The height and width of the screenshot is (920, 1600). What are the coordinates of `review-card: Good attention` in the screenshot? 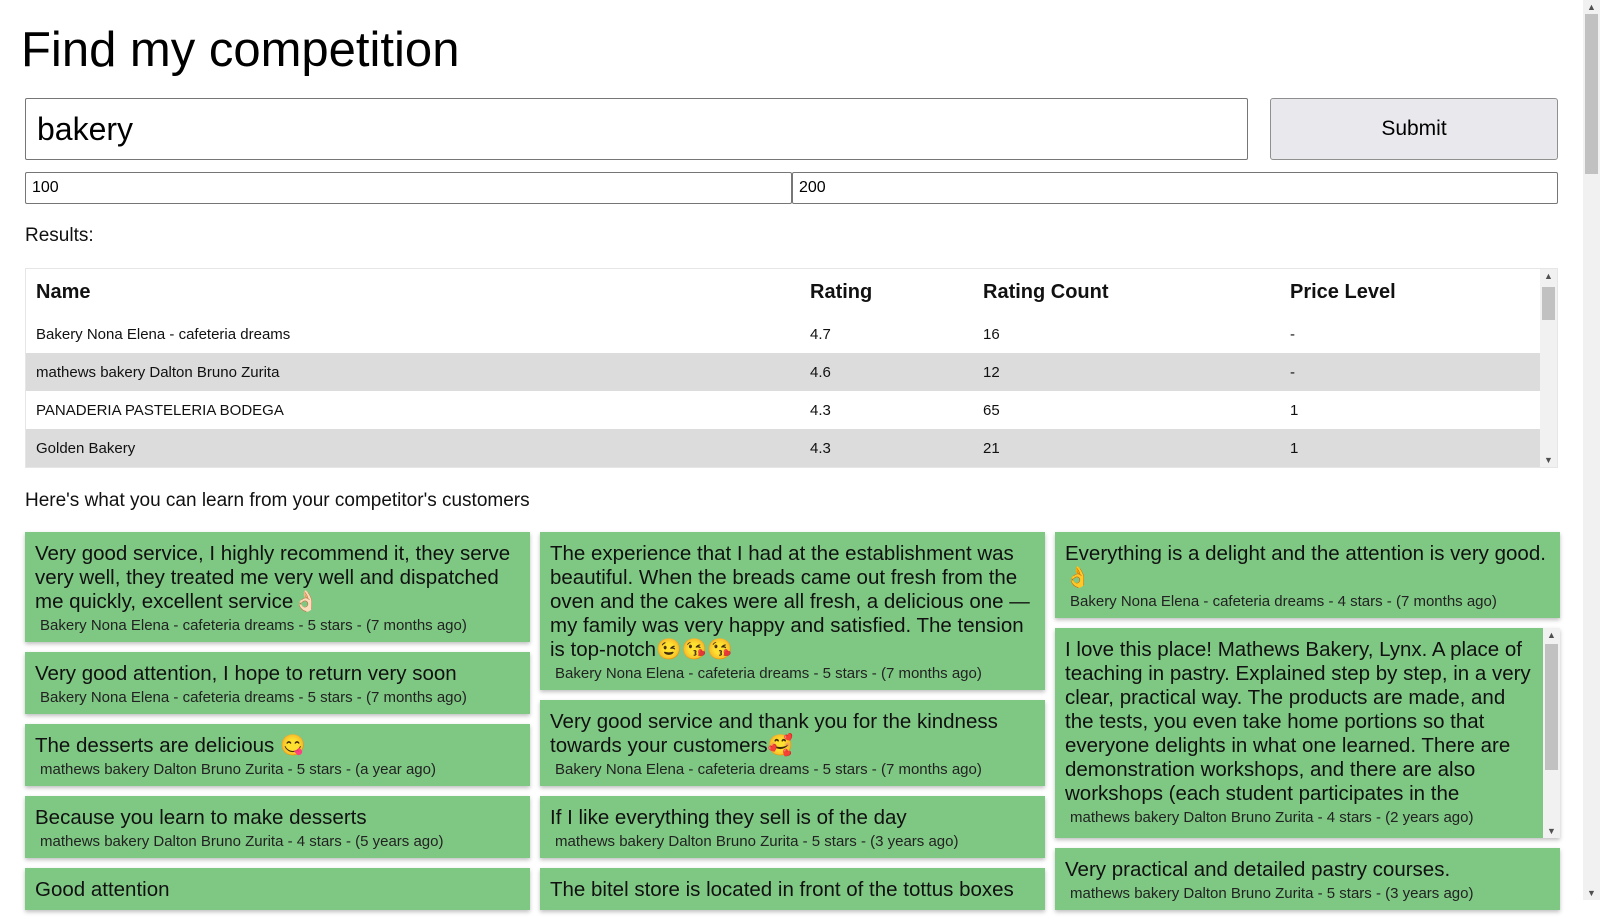 It's located at (277, 889).